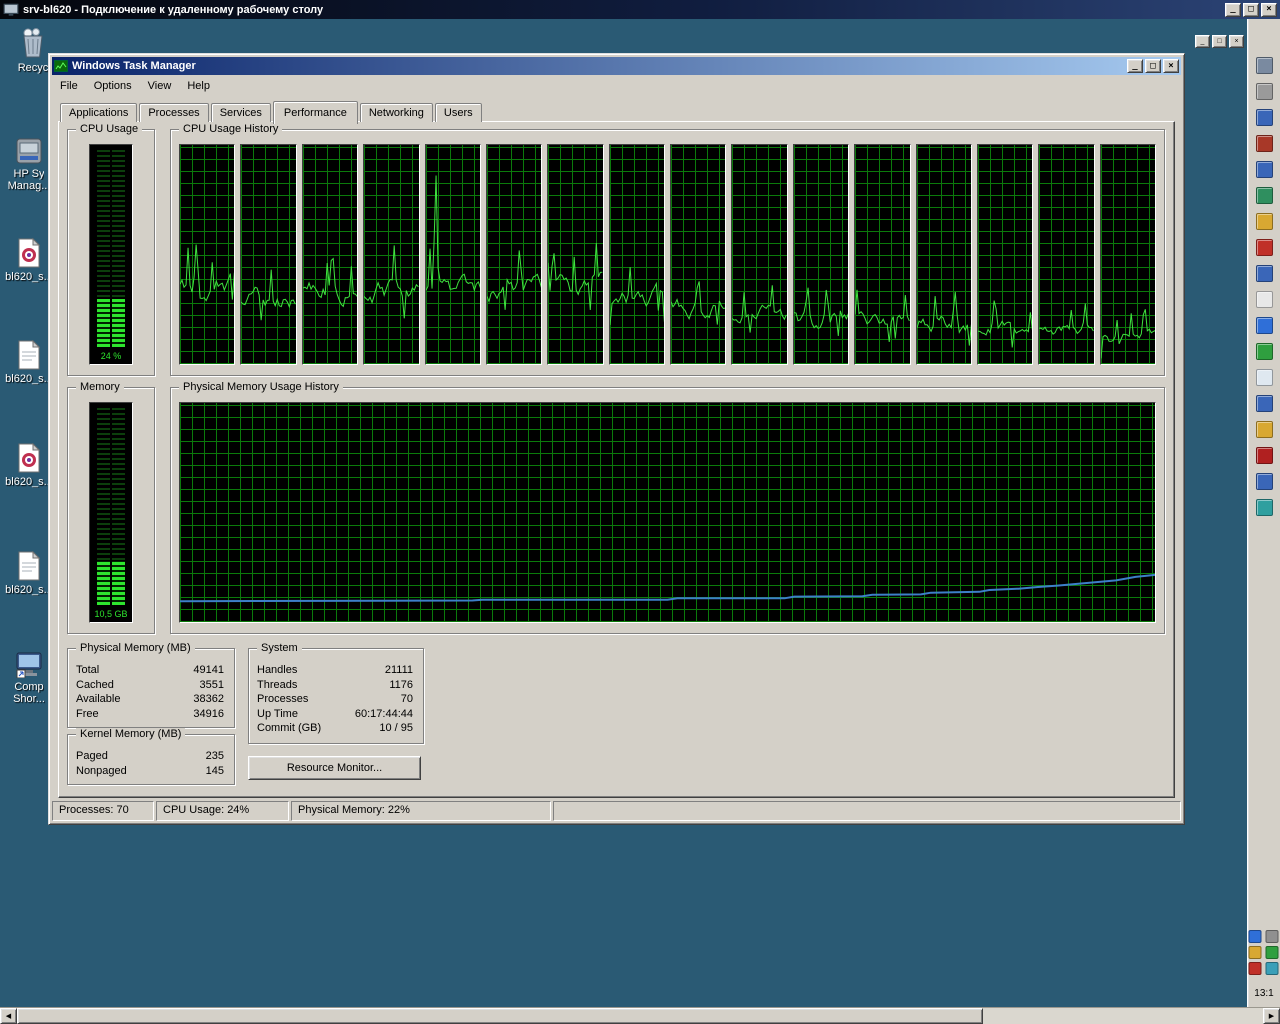 This screenshot has width=1280, height=1024. I want to click on scroll-right-button: ▶, so click(1271, 1016).